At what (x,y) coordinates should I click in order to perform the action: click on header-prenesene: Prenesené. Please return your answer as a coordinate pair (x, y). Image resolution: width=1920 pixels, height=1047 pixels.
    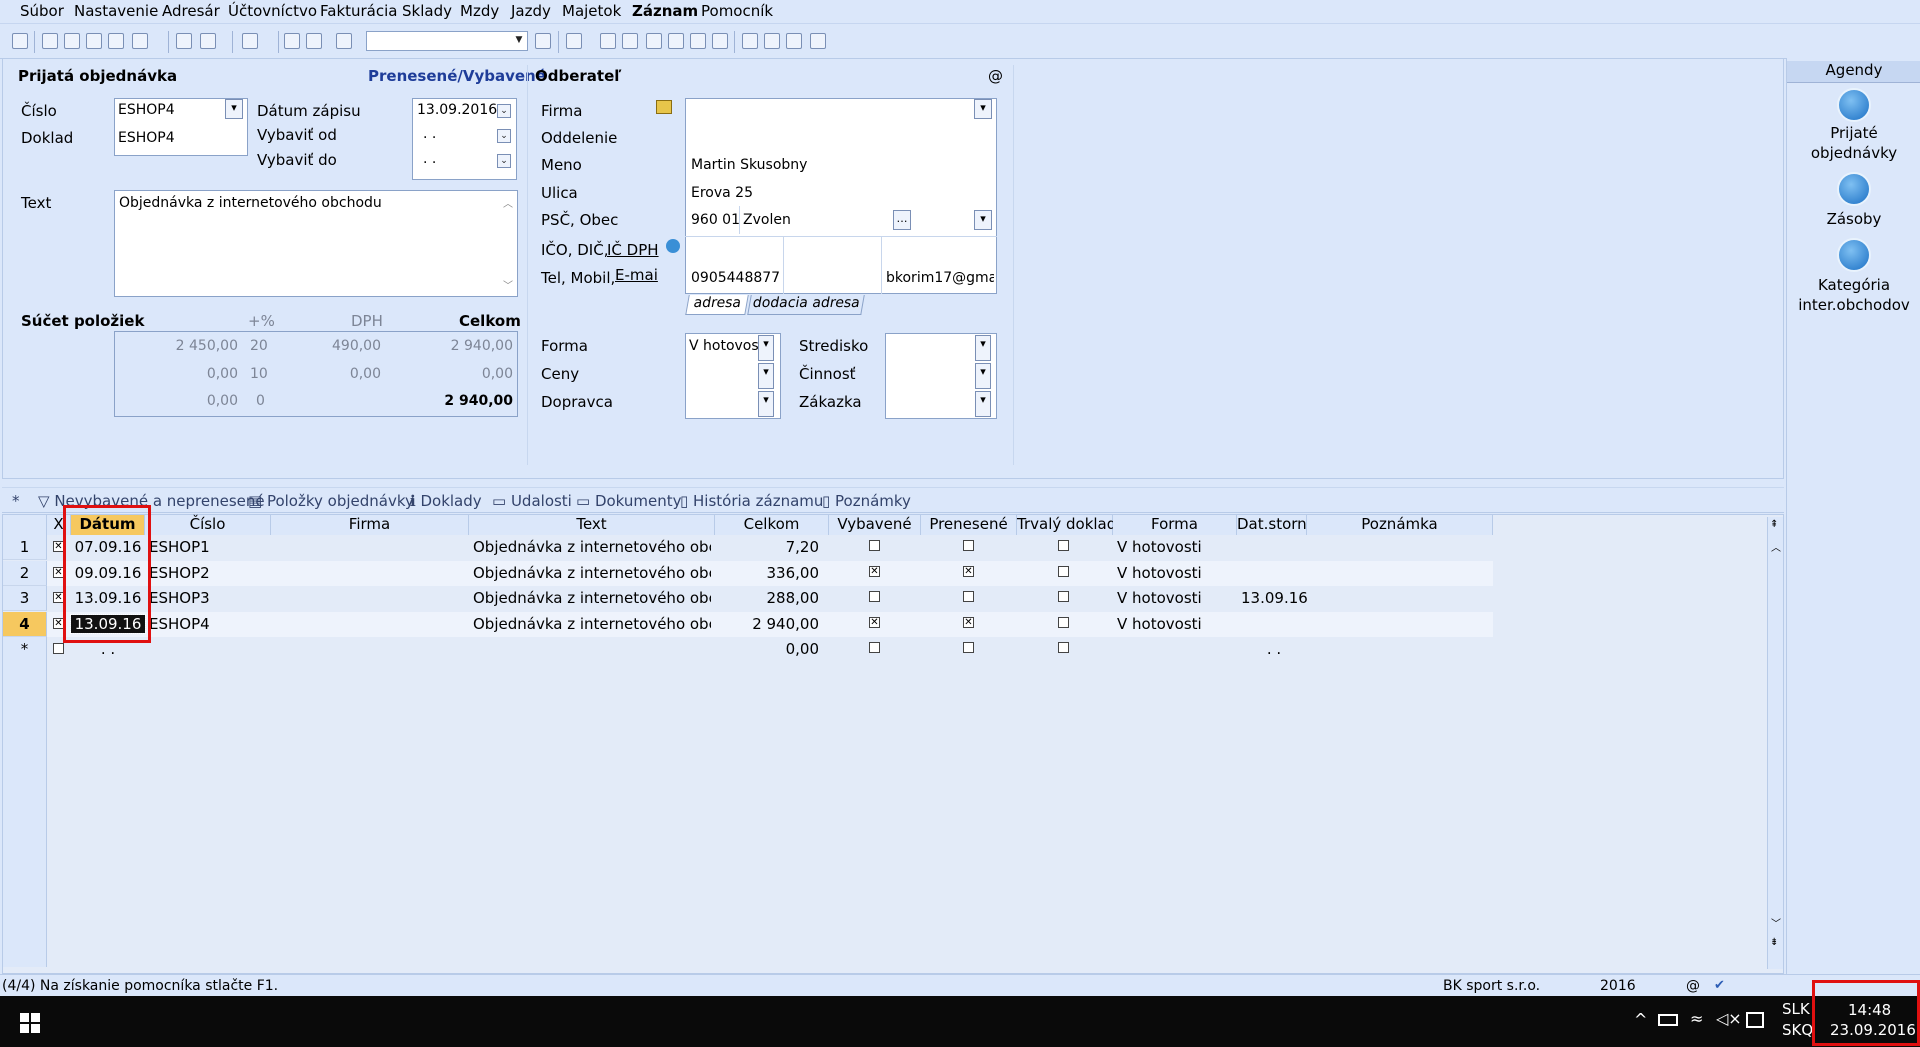
    Looking at the image, I should click on (969, 525).